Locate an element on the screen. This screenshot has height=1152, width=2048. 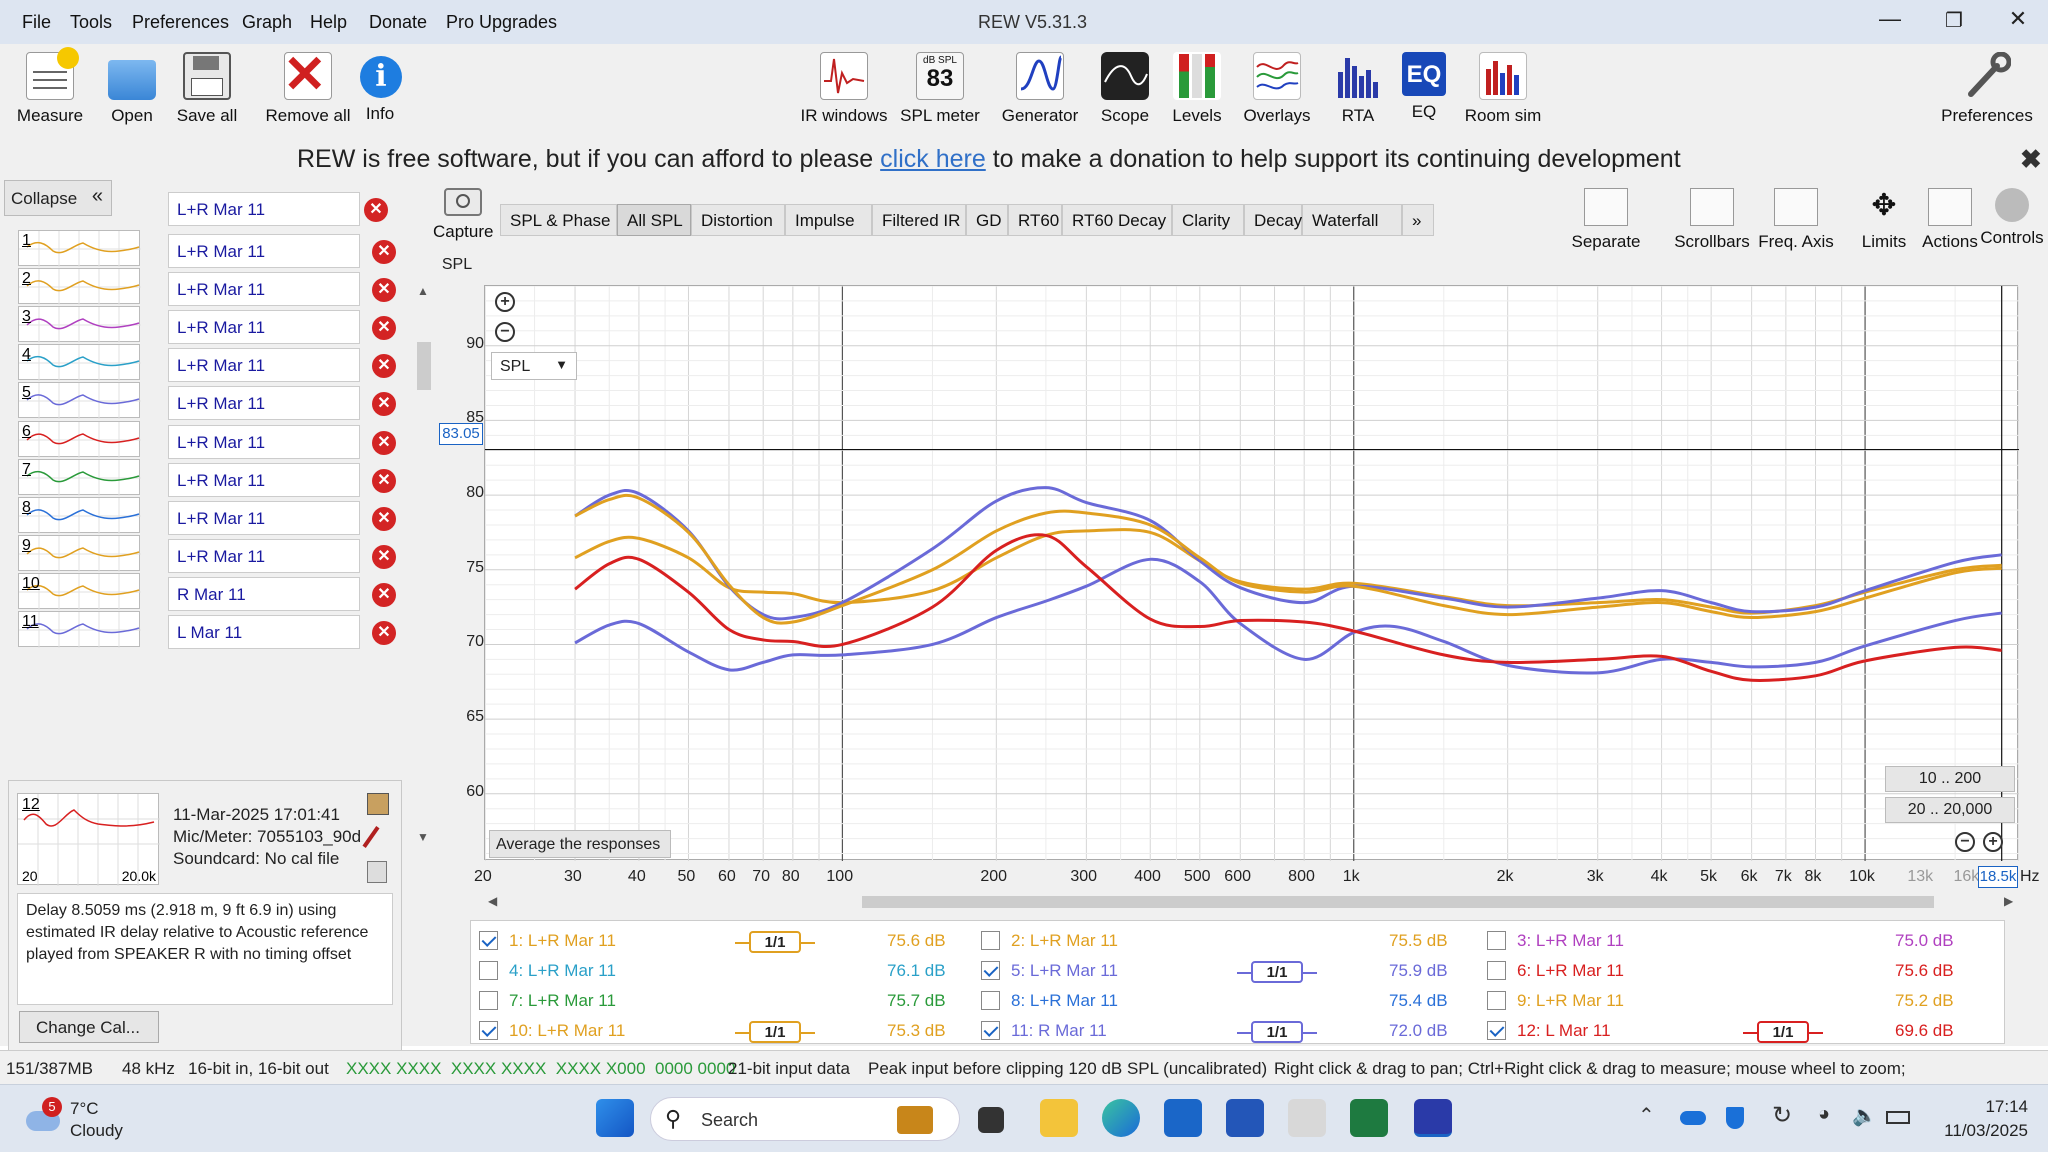
h-scroll-thumb is located at coordinates (1398, 902).